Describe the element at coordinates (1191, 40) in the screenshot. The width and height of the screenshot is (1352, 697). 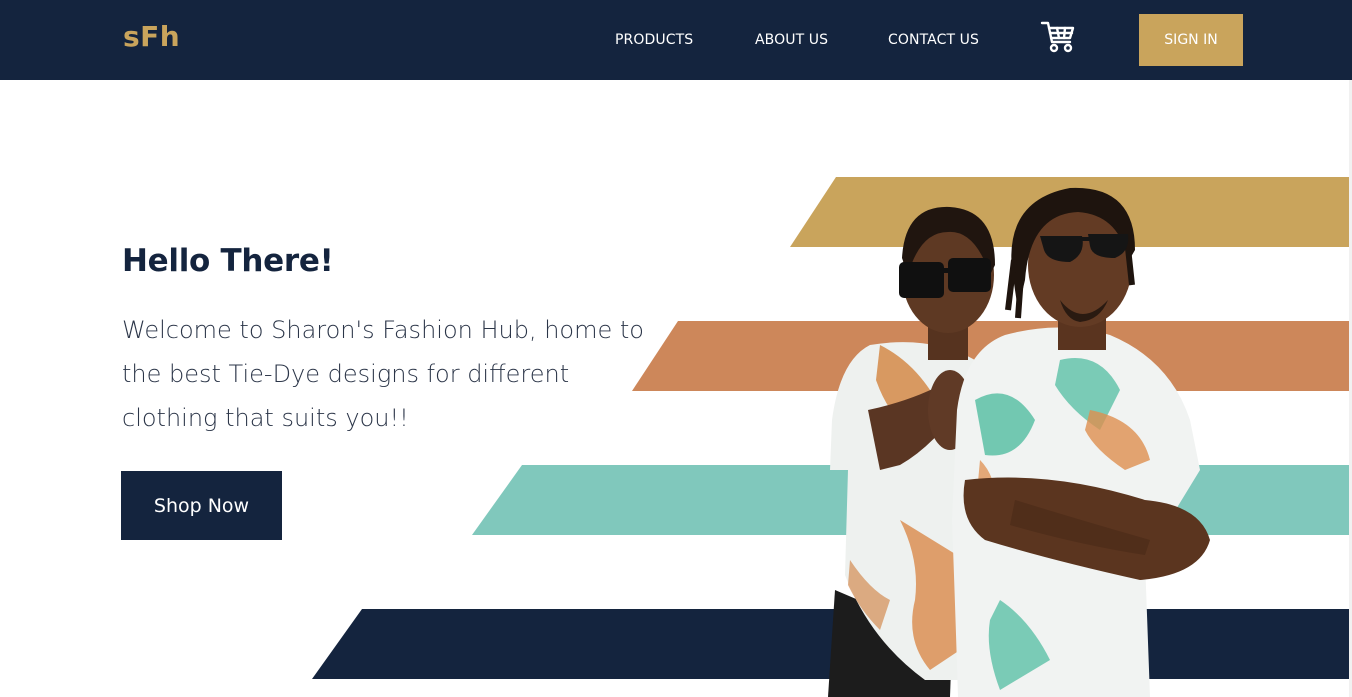
I see `sign-in-button: SIGN IN` at that location.